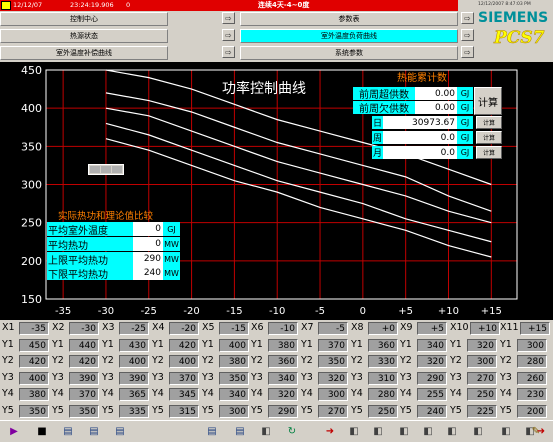 This screenshot has height=442, width=553. Describe the element at coordinates (489, 122) in the screenshot. I see `calc-day-button: 计算` at that location.